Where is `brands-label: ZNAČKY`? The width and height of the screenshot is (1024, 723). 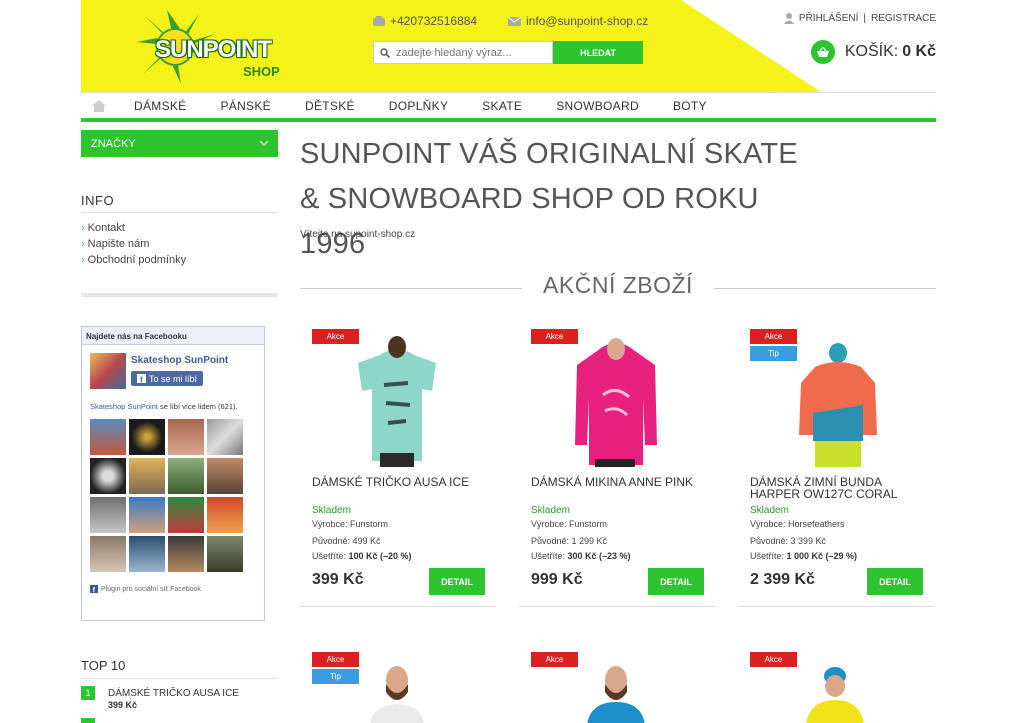 brands-label: ZNAČKY is located at coordinates (113, 143).